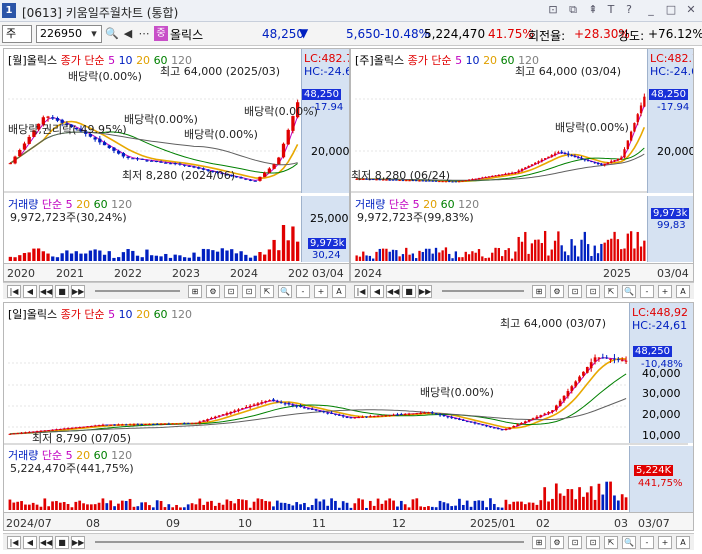  I want to click on screen-icon: ⊡, so click(553, 10).